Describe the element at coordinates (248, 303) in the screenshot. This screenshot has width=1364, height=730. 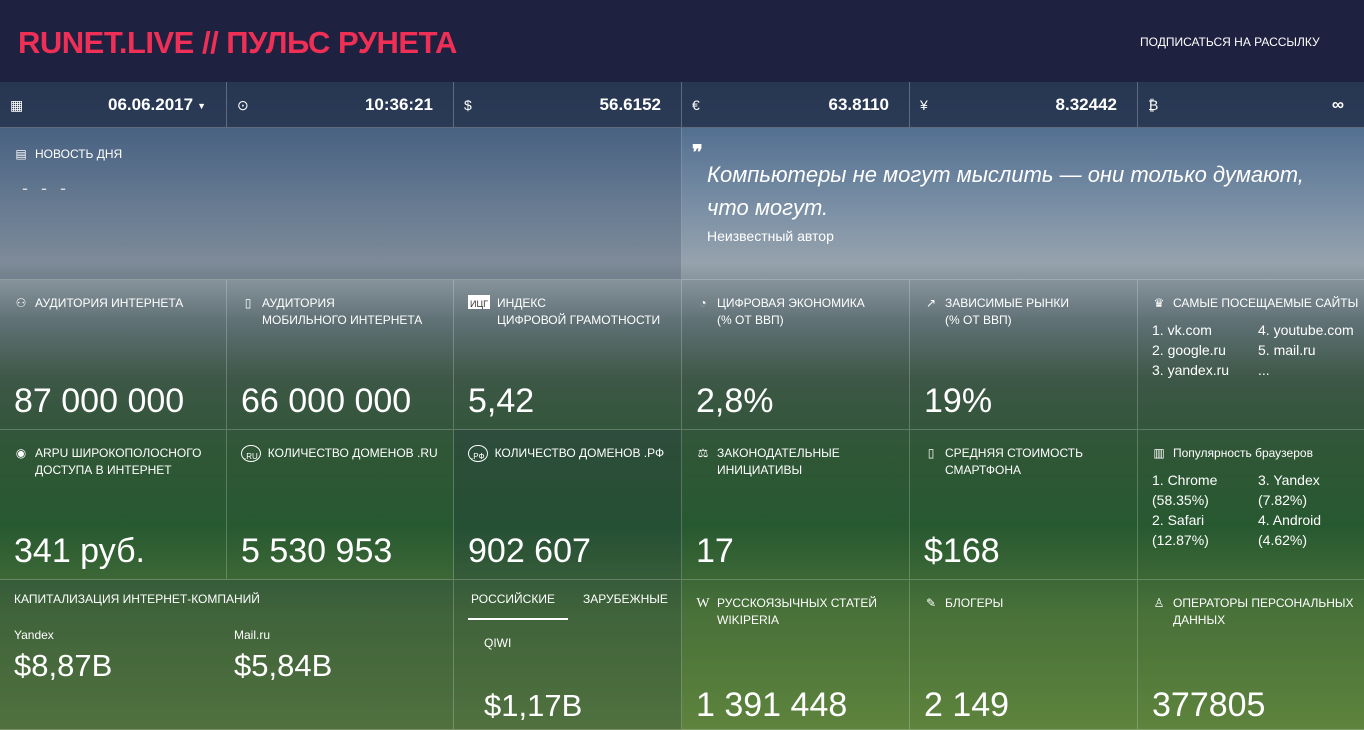
I see `mobile-icon: ▯` at that location.